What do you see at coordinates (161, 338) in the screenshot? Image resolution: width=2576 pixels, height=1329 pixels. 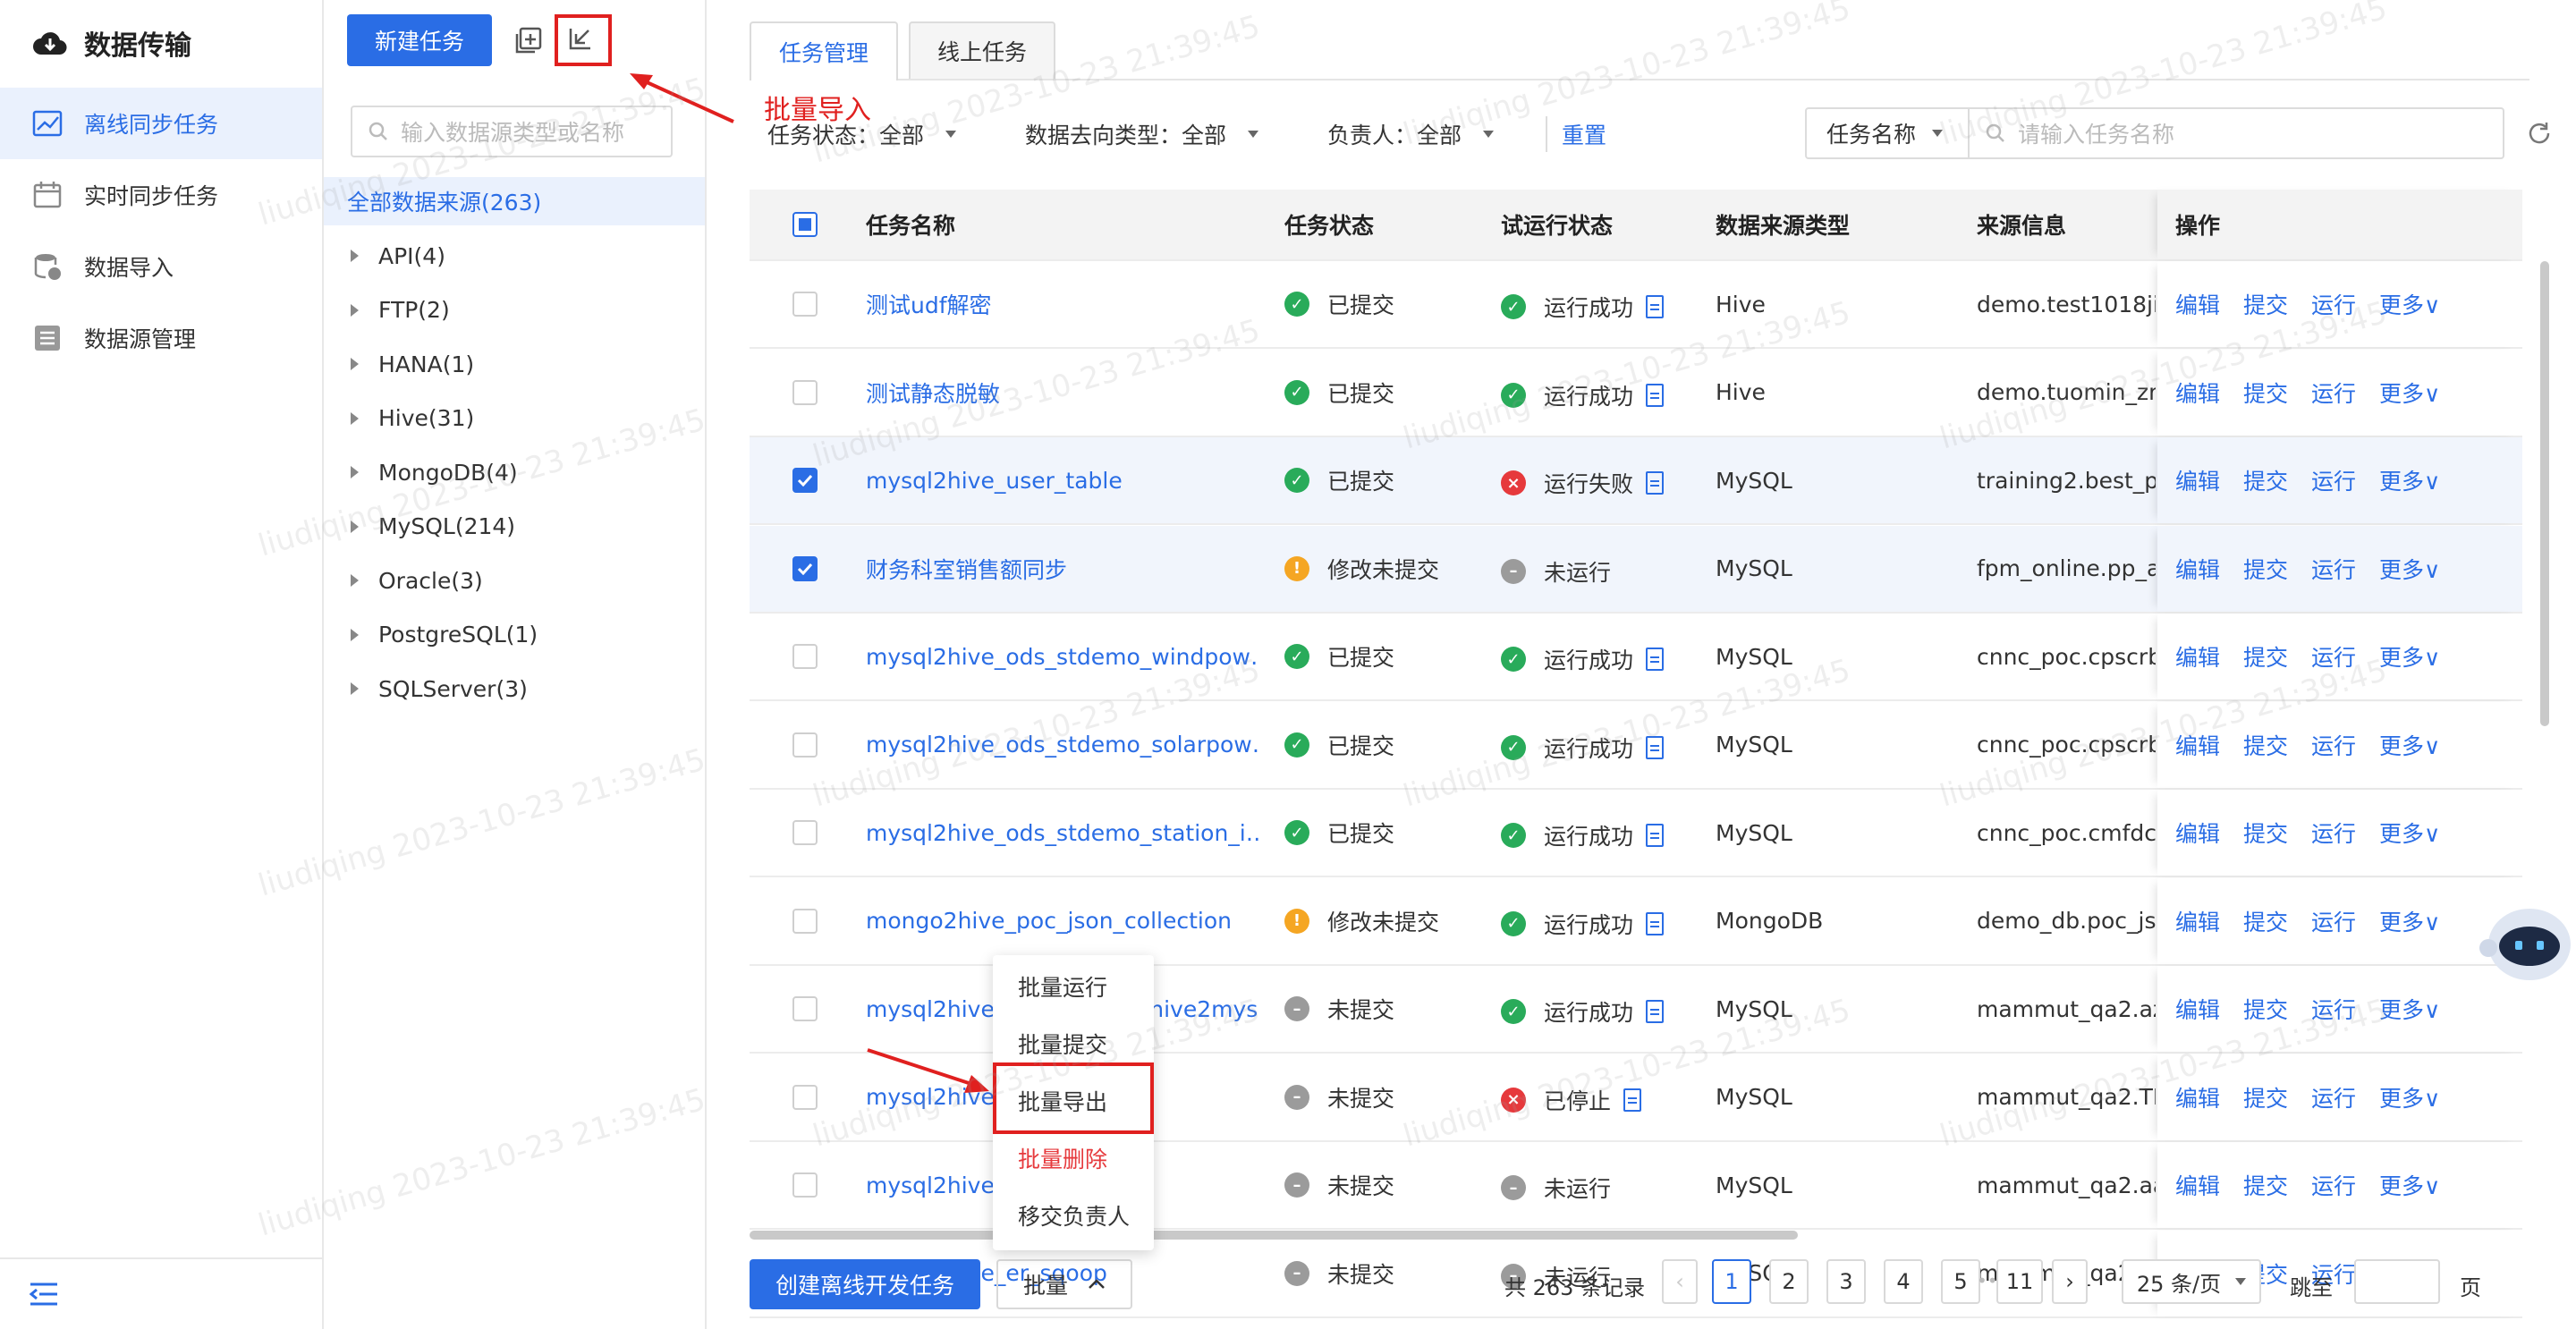 I see `nav-item-3: 数据源管理` at bounding box center [161, 338].